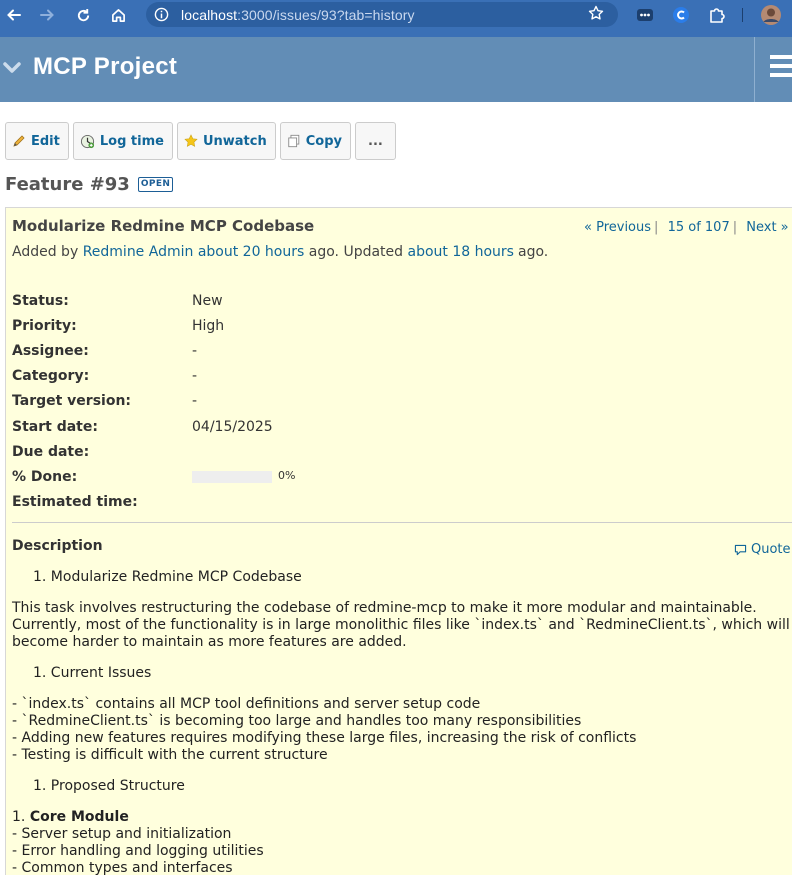  I want to click on category-value: -, so click(195, 376).